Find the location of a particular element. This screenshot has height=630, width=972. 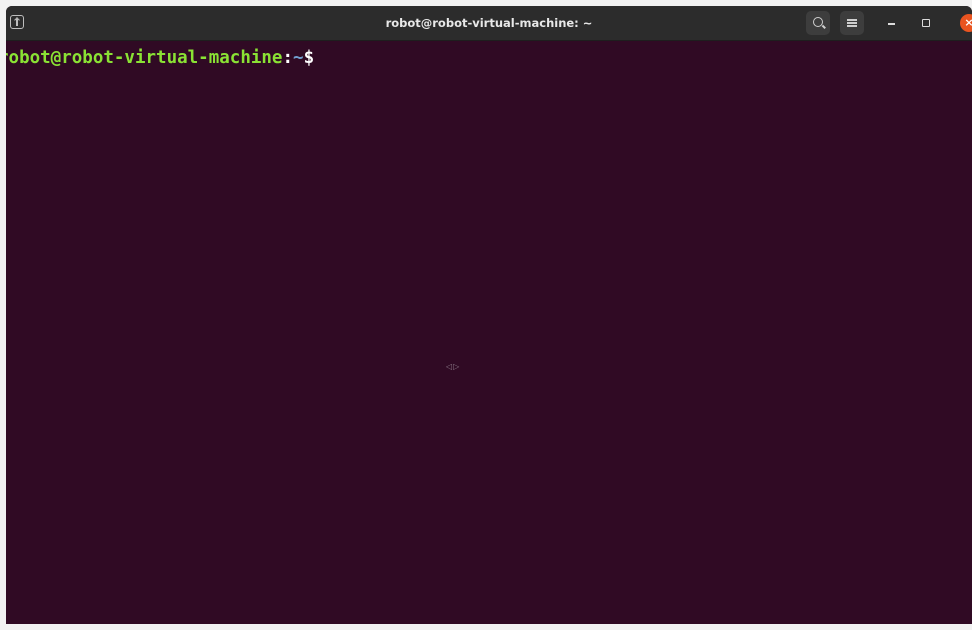

maximize-button is located at coordinates (926, 23).